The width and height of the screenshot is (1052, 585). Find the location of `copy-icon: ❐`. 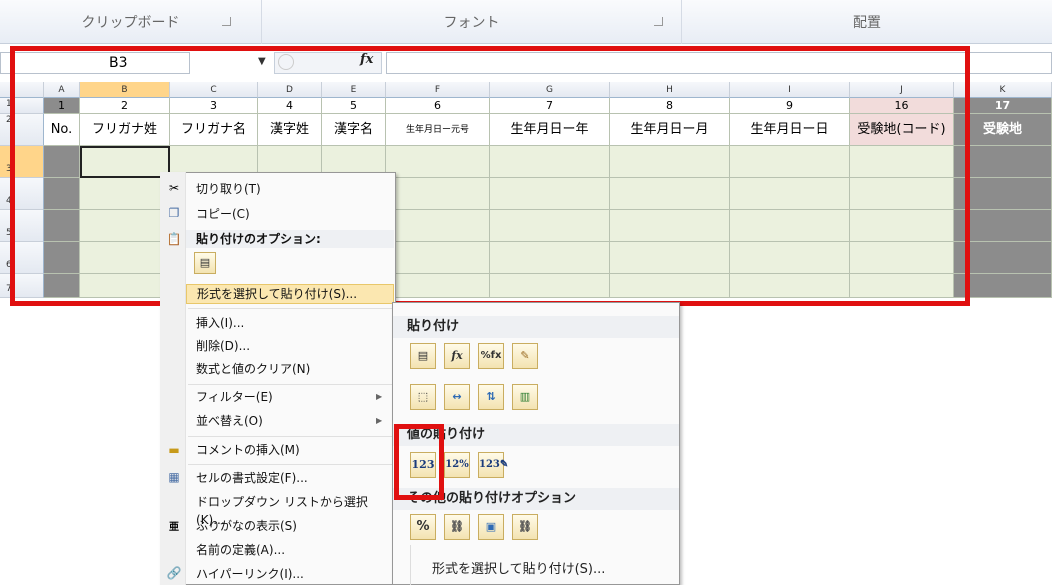

copy-icon: ❐ is located at coordinates (174, 213).